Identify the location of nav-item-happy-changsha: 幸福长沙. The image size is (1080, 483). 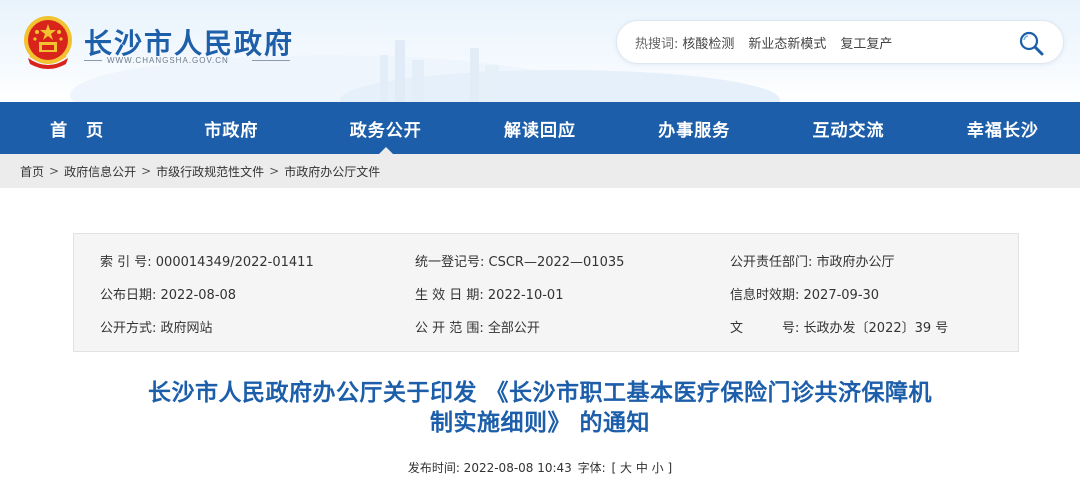
(1003, 128).